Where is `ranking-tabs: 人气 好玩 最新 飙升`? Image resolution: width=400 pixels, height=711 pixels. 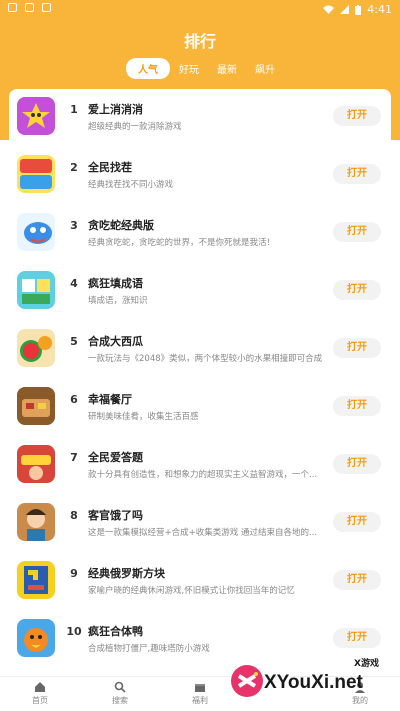
ranking-tabs: 人气 好玩 最新 飙升 is located at coordinates (205, 68).